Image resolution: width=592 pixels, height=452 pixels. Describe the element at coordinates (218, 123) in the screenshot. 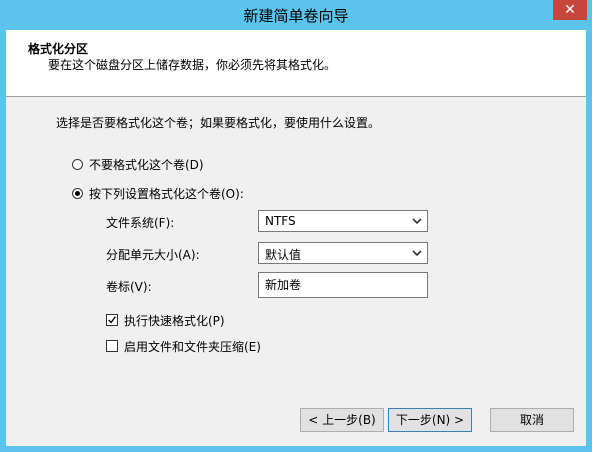

I see `prompt-text: 选择是否要格式化这个卷；如果要格式化，要使用什么设置。` at that location.